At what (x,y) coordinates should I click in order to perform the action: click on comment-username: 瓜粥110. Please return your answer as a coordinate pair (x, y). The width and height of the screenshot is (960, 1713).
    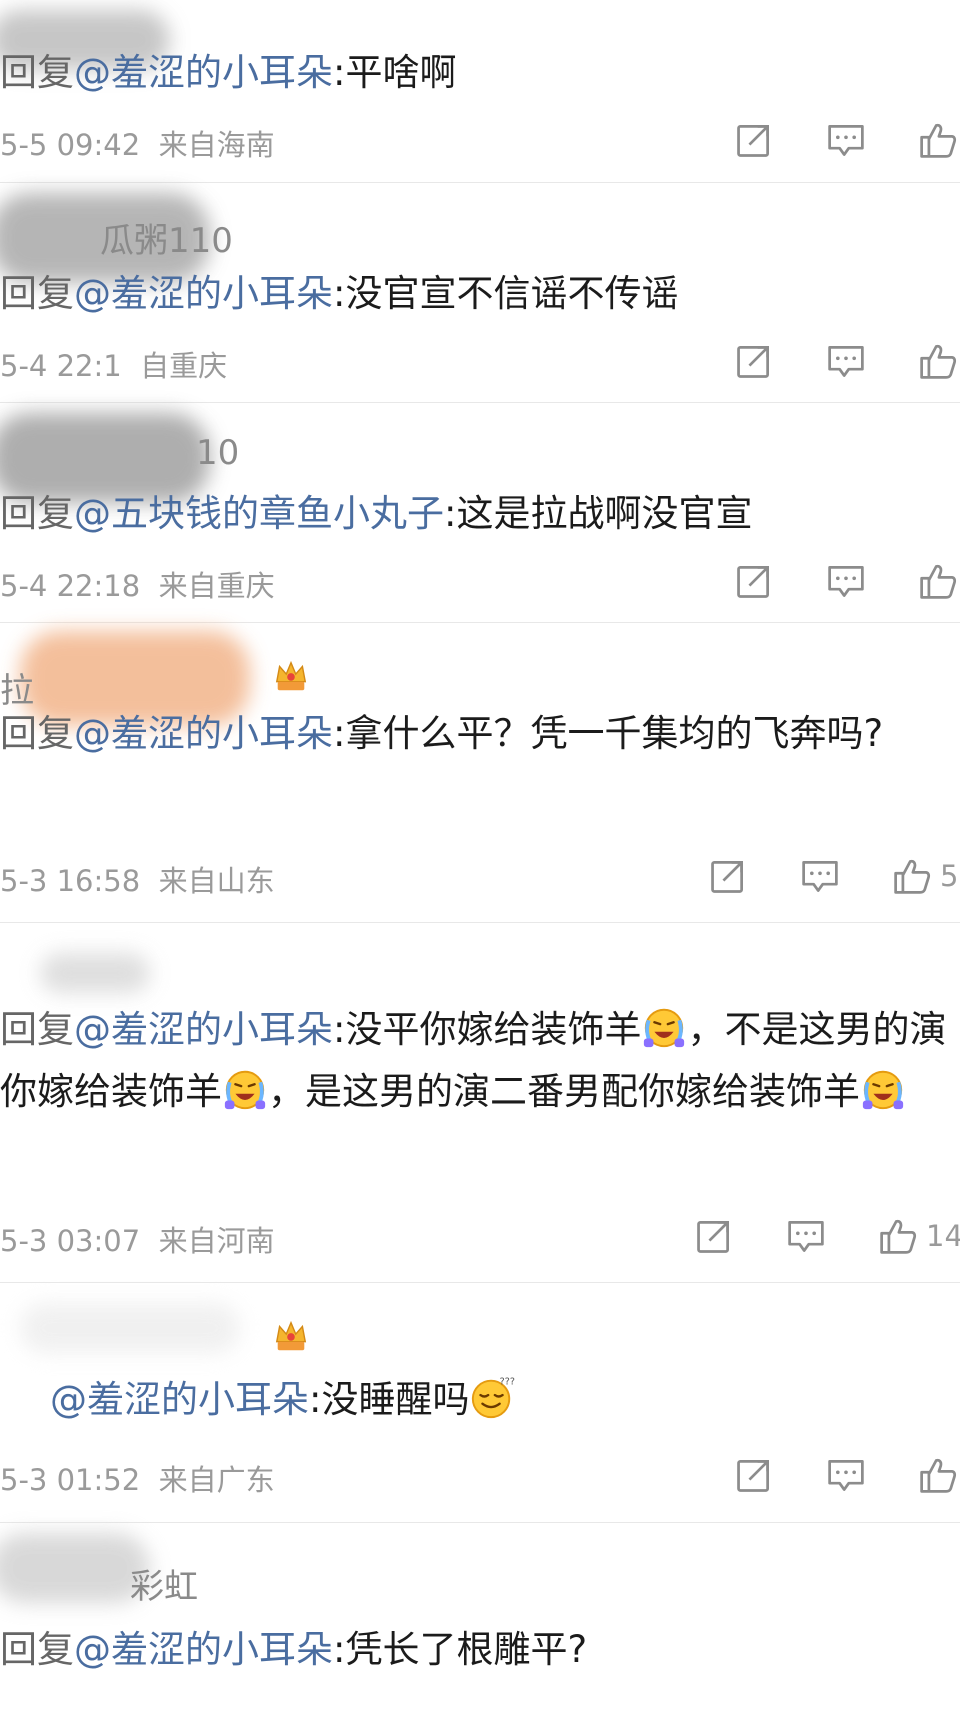
    Looking at the image, I should click on (166, 237).